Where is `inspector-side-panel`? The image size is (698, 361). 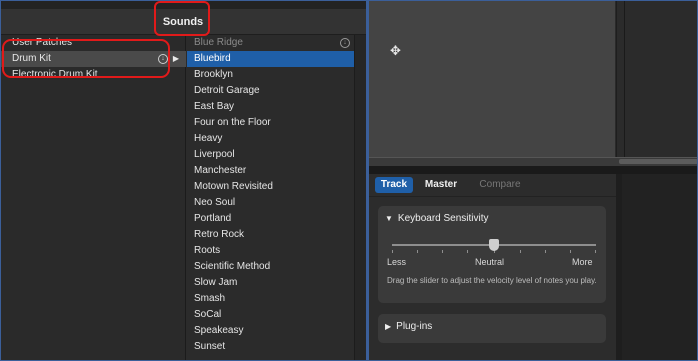 inspector-side-panel is located at coordinates (660, 267).